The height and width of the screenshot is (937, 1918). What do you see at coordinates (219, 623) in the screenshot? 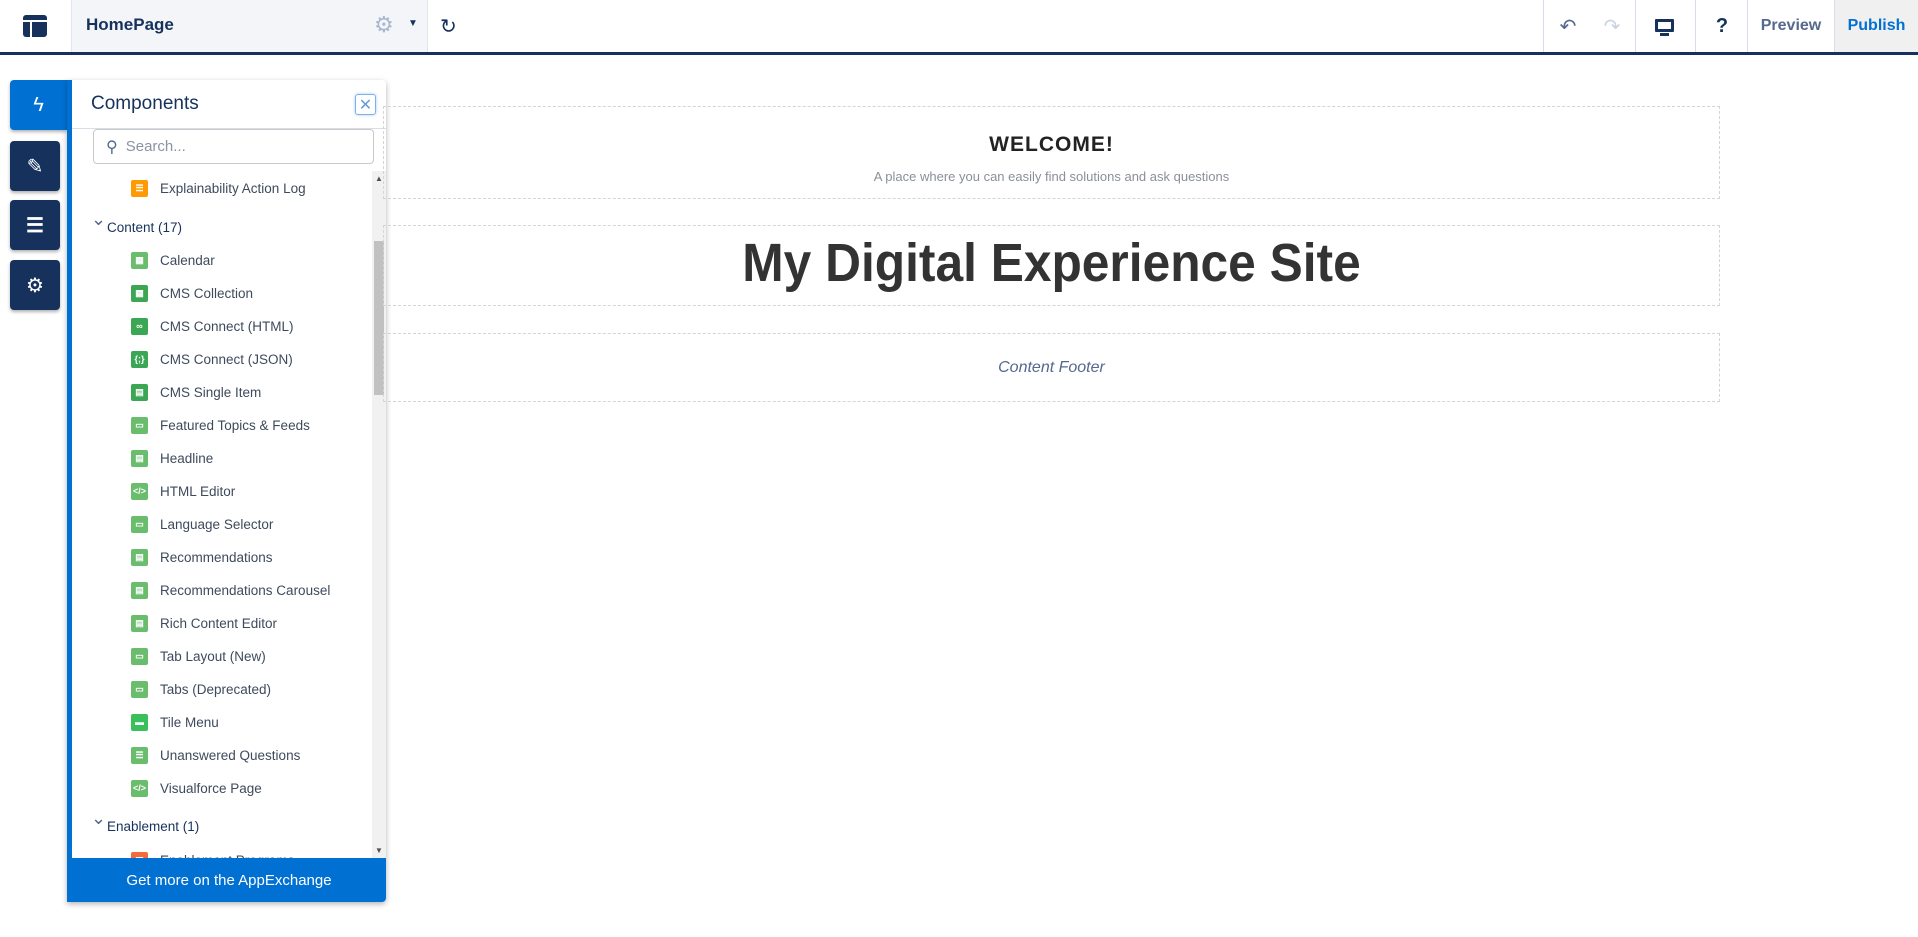
I see `component-label: Rich Content Editor` at bounding box center [219, 623].